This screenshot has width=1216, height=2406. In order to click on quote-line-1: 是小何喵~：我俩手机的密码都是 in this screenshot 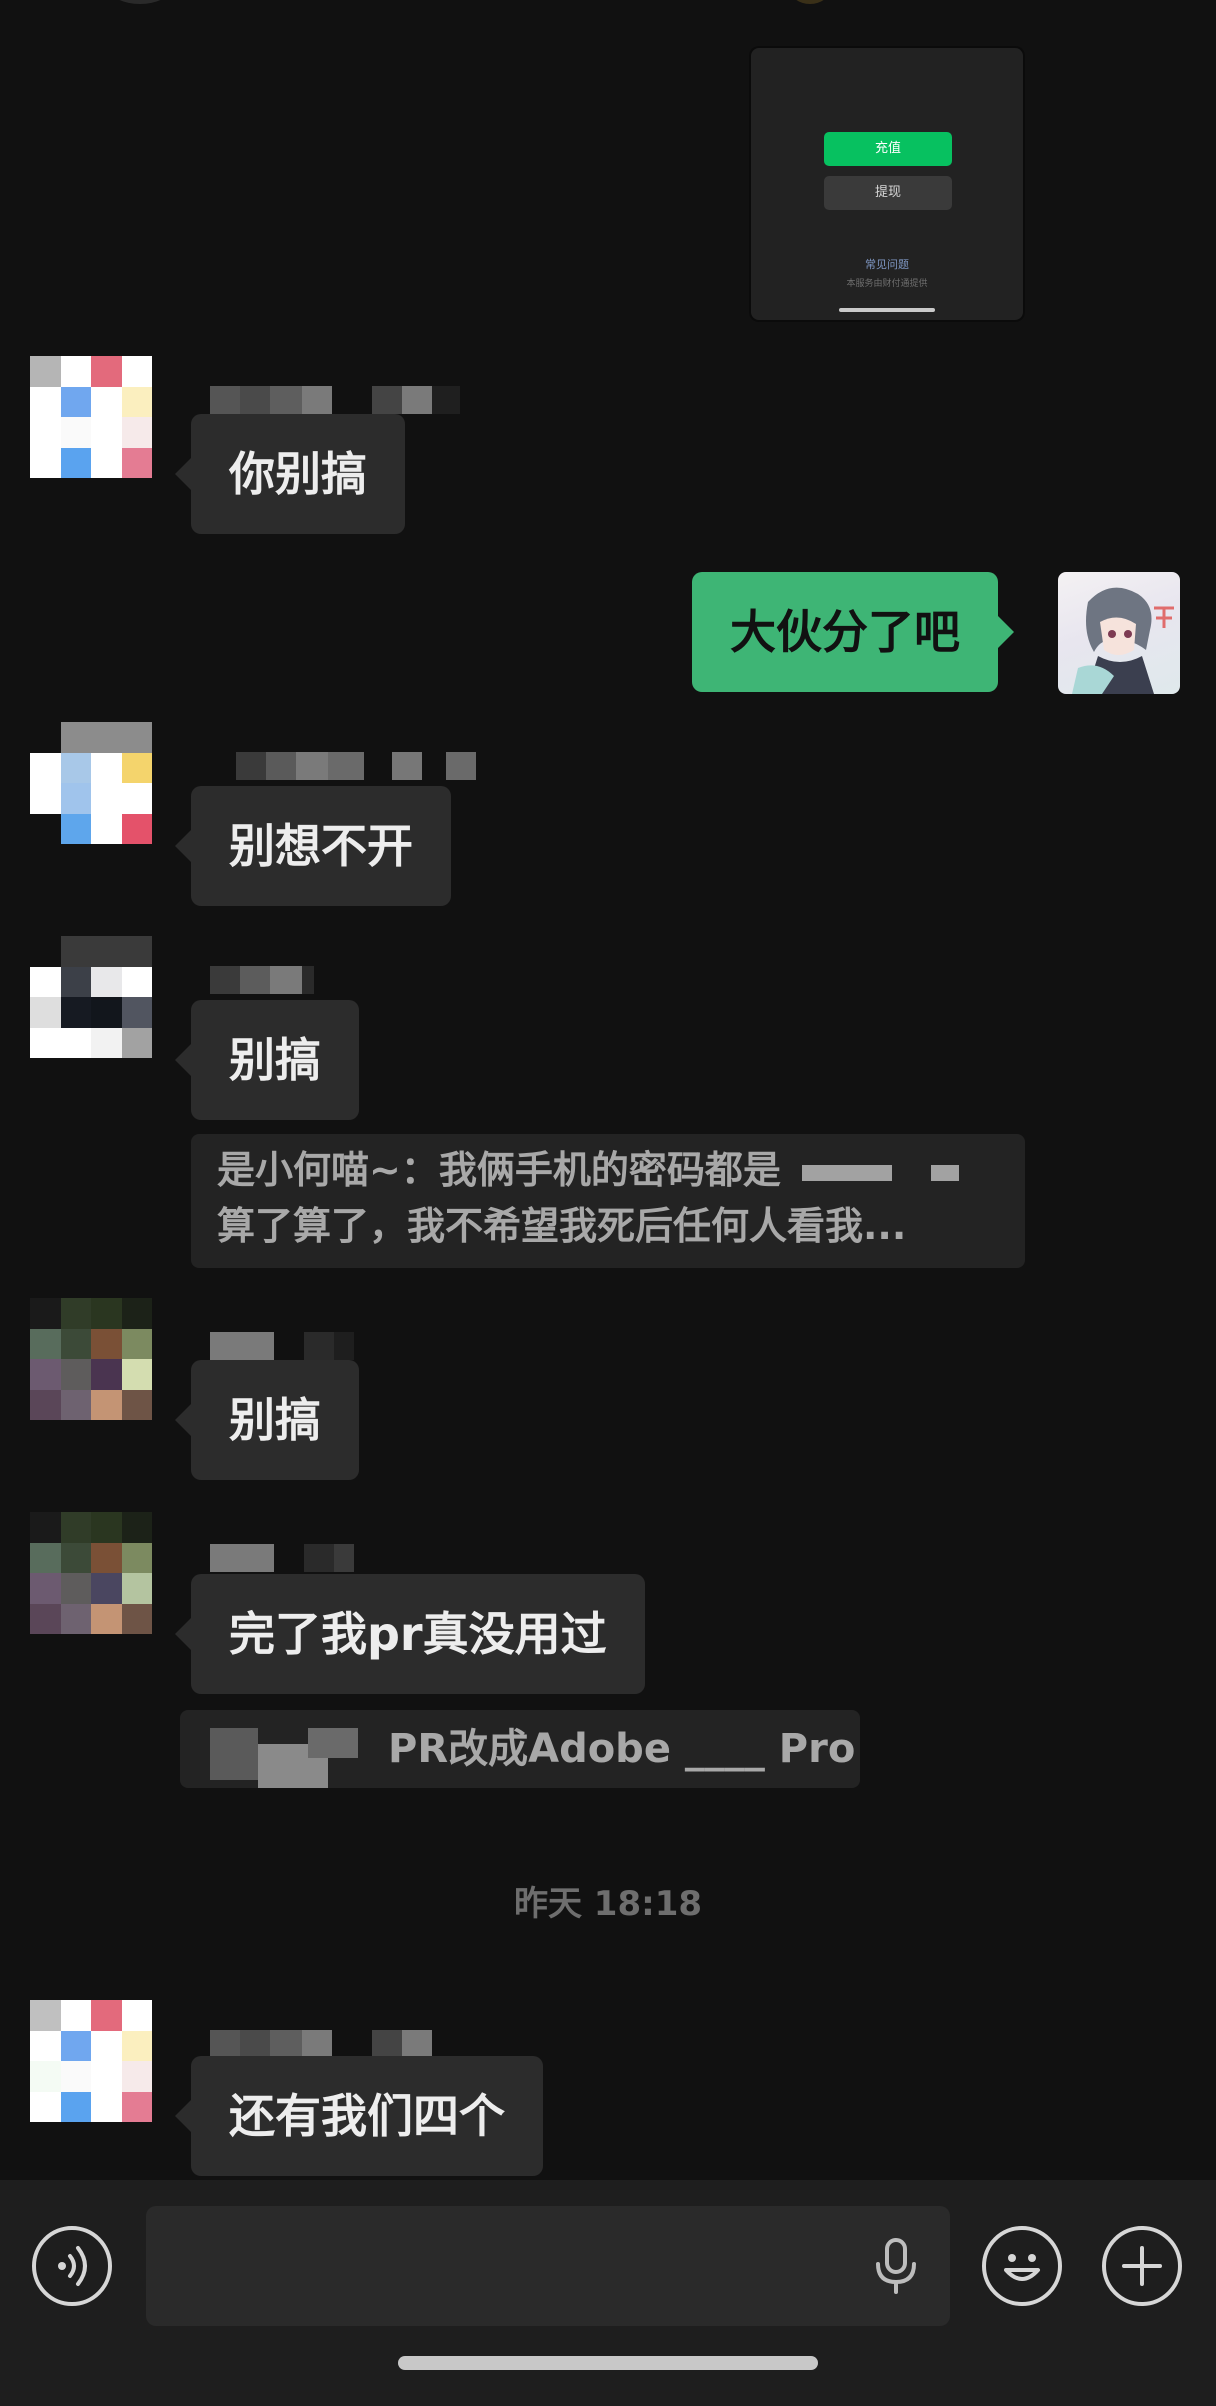, I will do `click(608, 1170)`.